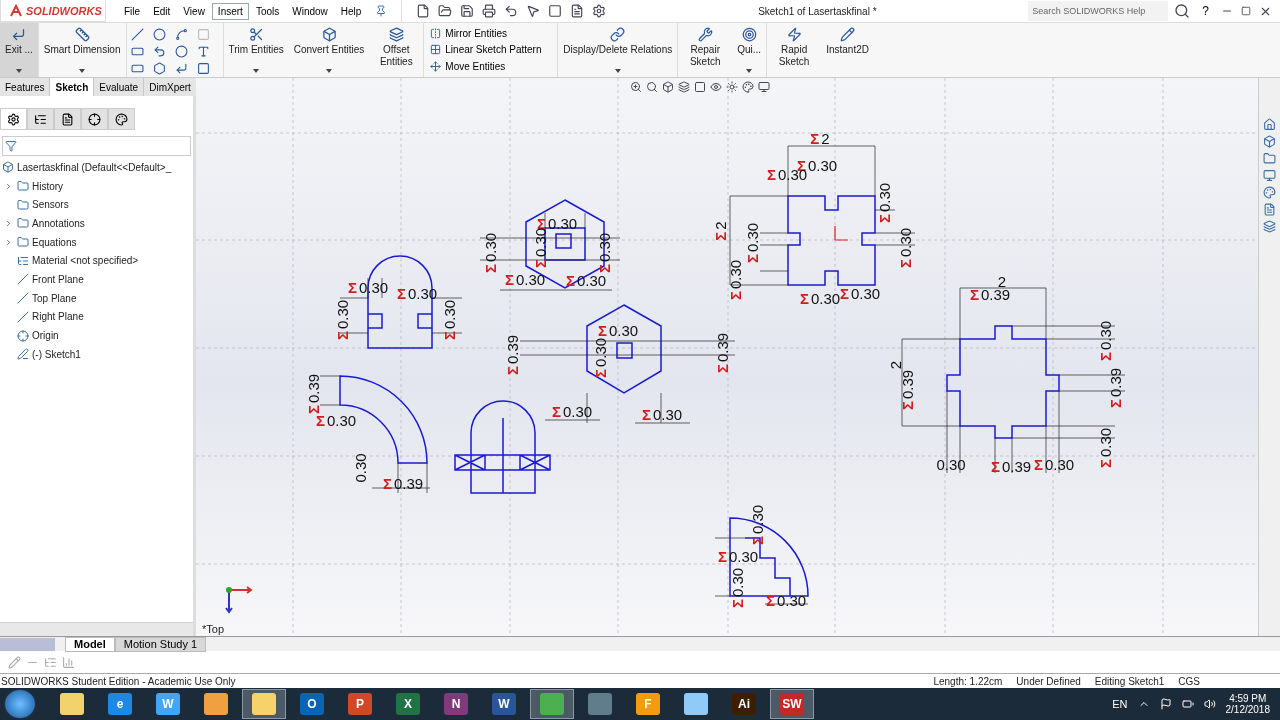 Image resolution: width=1280 pixels, height=720 pixels. What do you see at coordinates (264, 704) in the screenshot?
I see `taskbar-app` at bounding box center [264, 704].